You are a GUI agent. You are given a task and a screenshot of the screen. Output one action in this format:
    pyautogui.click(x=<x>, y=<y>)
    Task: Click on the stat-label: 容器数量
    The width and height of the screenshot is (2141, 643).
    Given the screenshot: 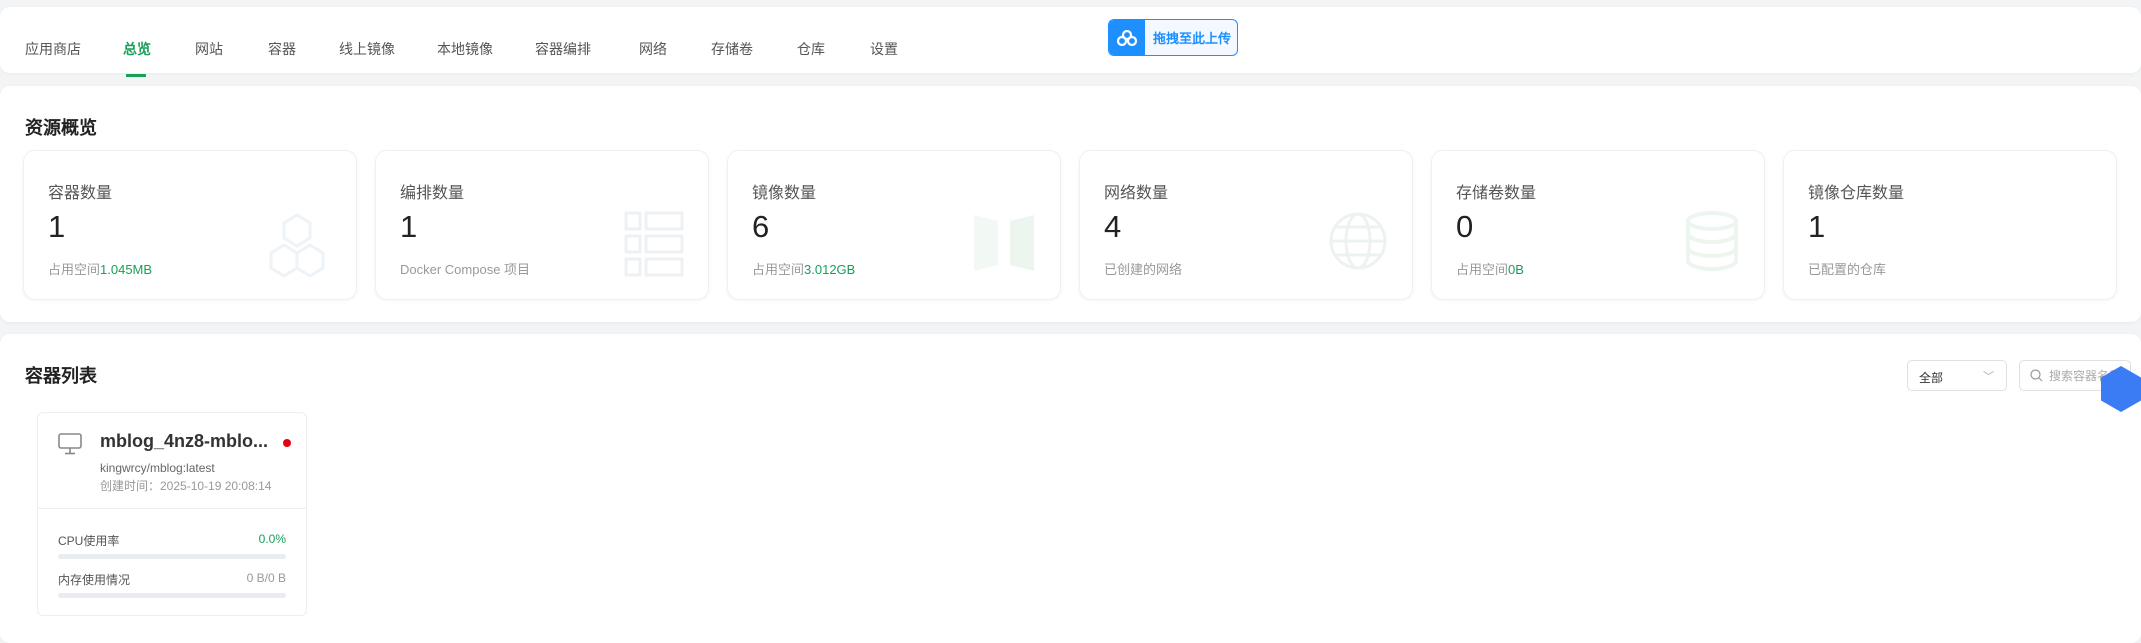 What is the action you would take?
    pyautogui.click(x=80, y=193)
    